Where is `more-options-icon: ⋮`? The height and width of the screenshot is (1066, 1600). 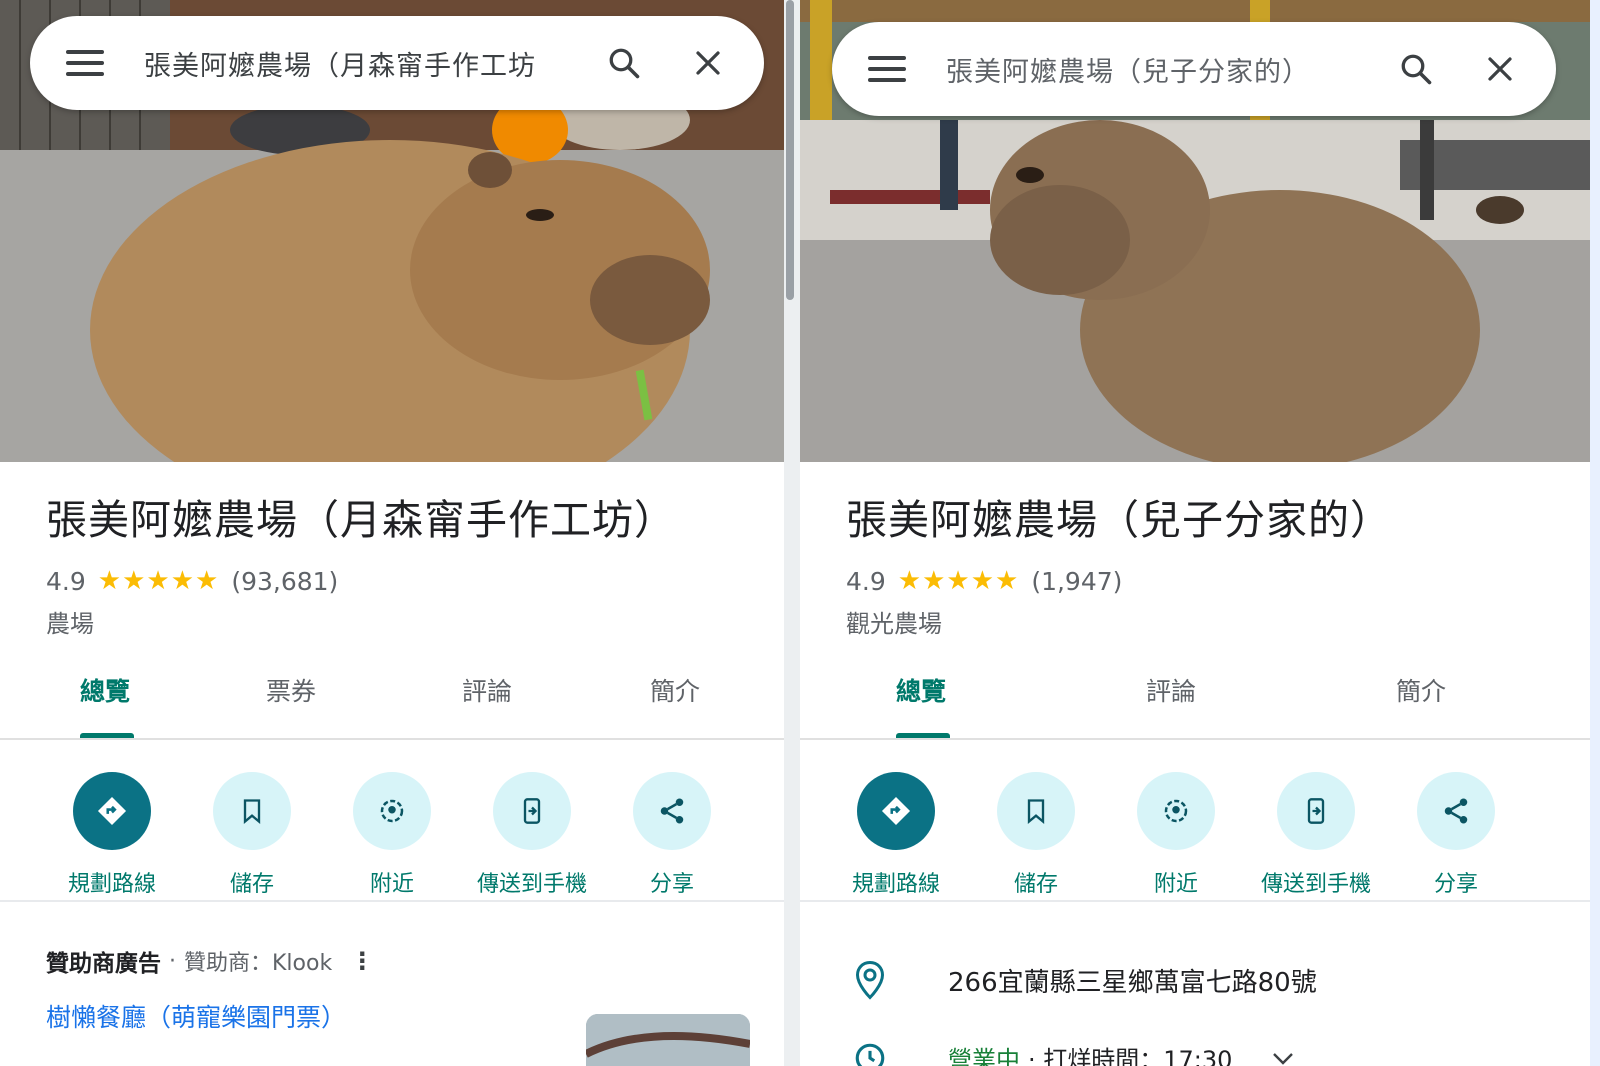
more-options-icon: ⋮ is located at coordinates (362, 961).